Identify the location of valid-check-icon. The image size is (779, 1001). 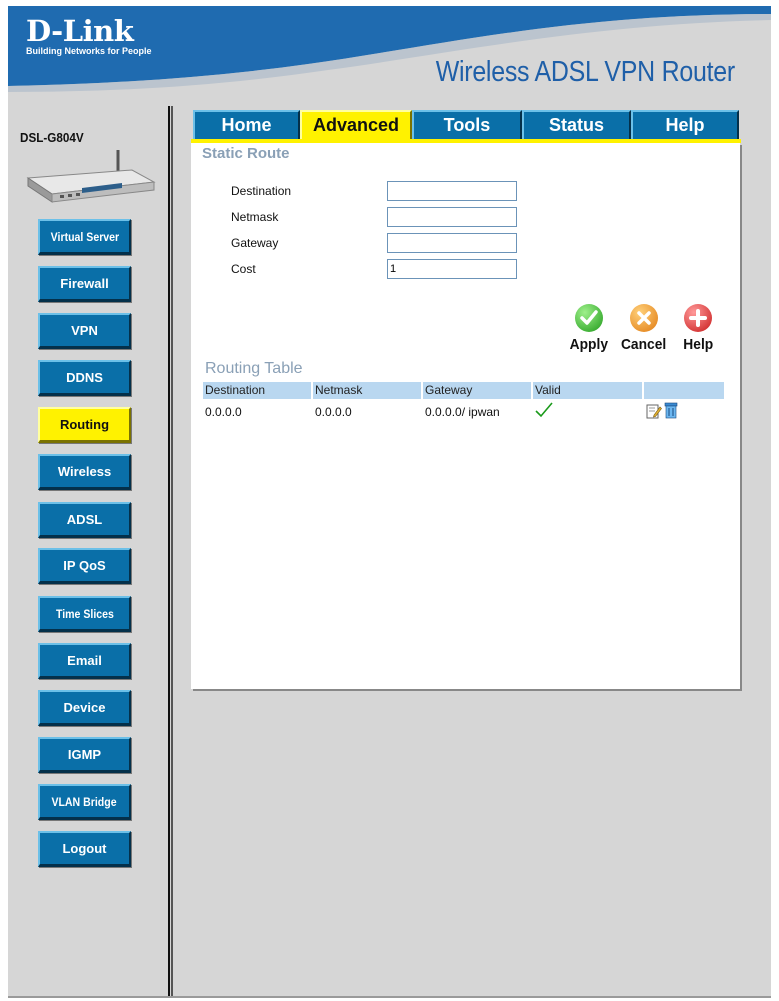
(544, 410).